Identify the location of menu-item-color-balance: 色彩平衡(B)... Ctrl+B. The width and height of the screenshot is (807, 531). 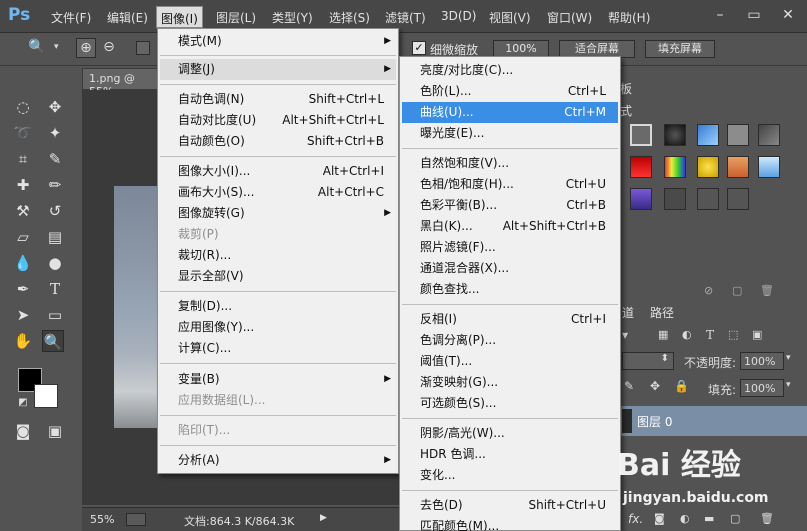
(510, 205).